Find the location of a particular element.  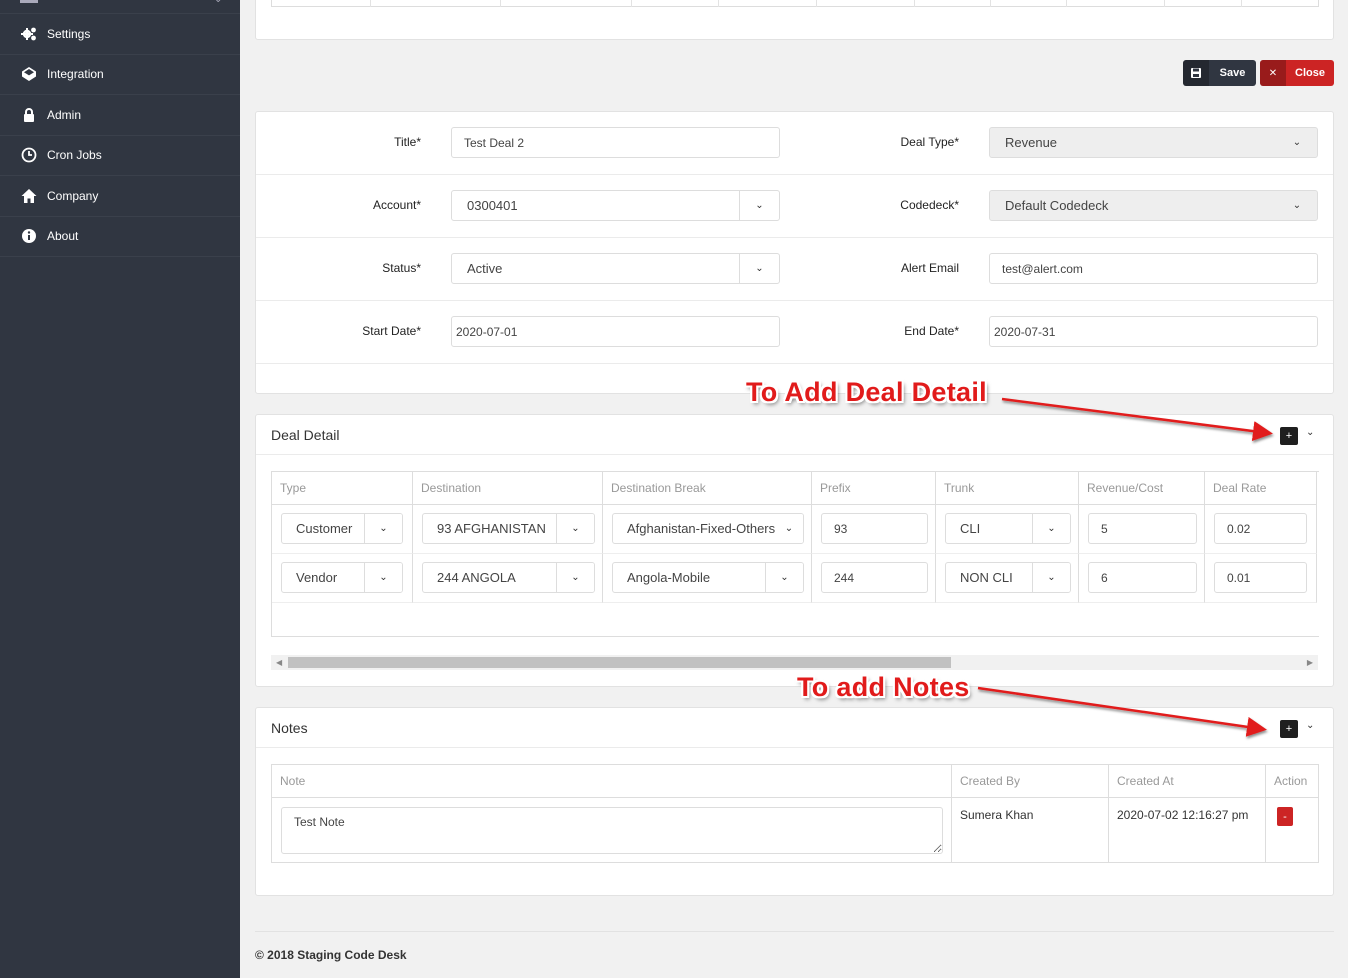

form-row-title: Title* Test Deal 2 Deal Type* Revenue ⌄ is located at coordinates (794, 143).